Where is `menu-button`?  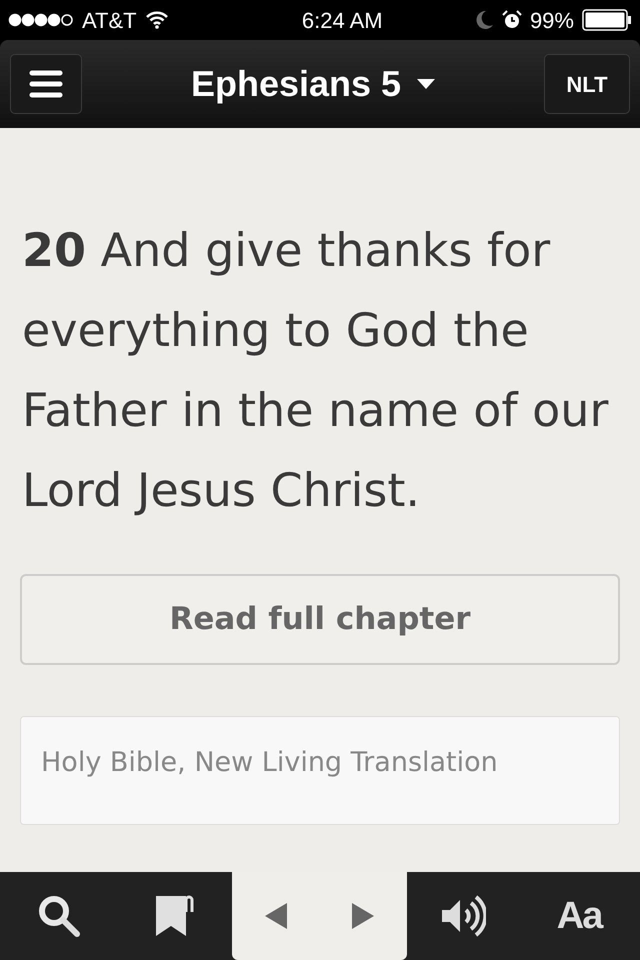 menu-button is located at coordinates (46, 84).